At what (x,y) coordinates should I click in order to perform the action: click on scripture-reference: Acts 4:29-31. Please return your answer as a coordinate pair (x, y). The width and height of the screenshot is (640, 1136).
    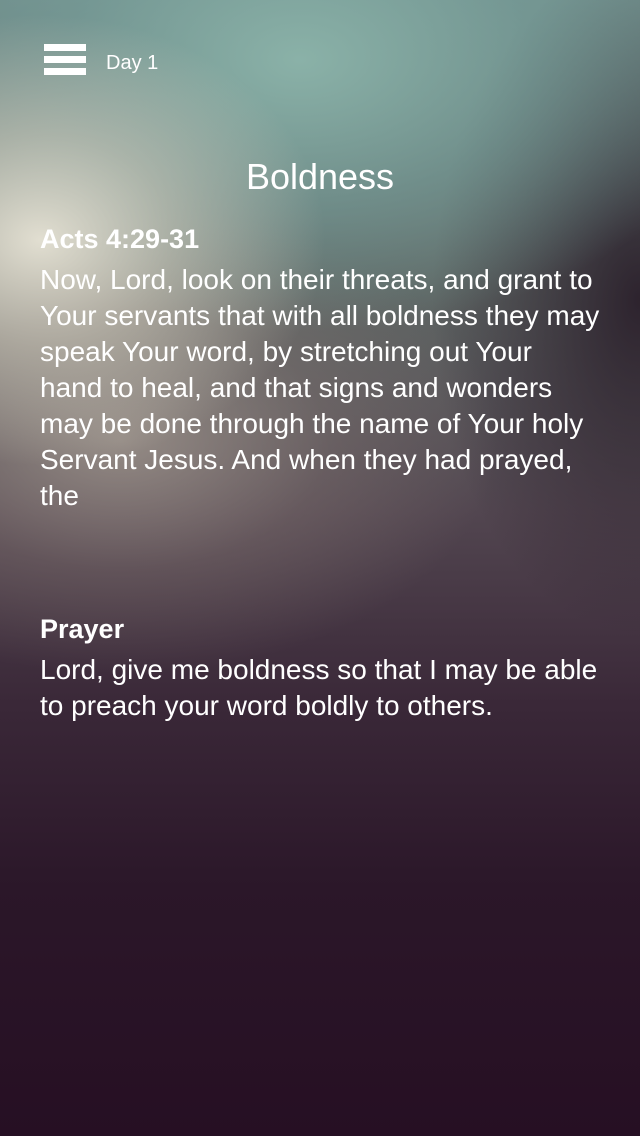
    Looking at the image, I should click on (120, 239).